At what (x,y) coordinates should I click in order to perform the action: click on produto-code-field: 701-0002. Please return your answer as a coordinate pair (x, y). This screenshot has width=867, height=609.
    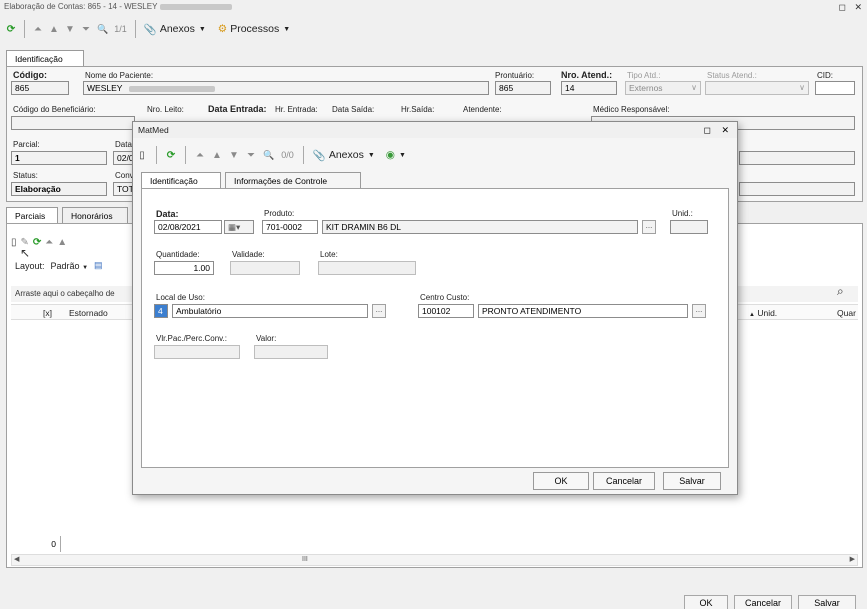
    Looking at the image, I should click on (290, 227).